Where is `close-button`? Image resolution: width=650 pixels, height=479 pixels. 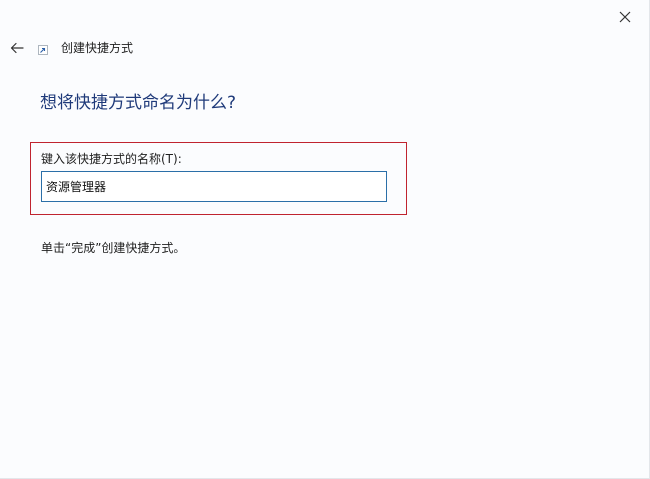
close-button is located at coordinates (625, 17).